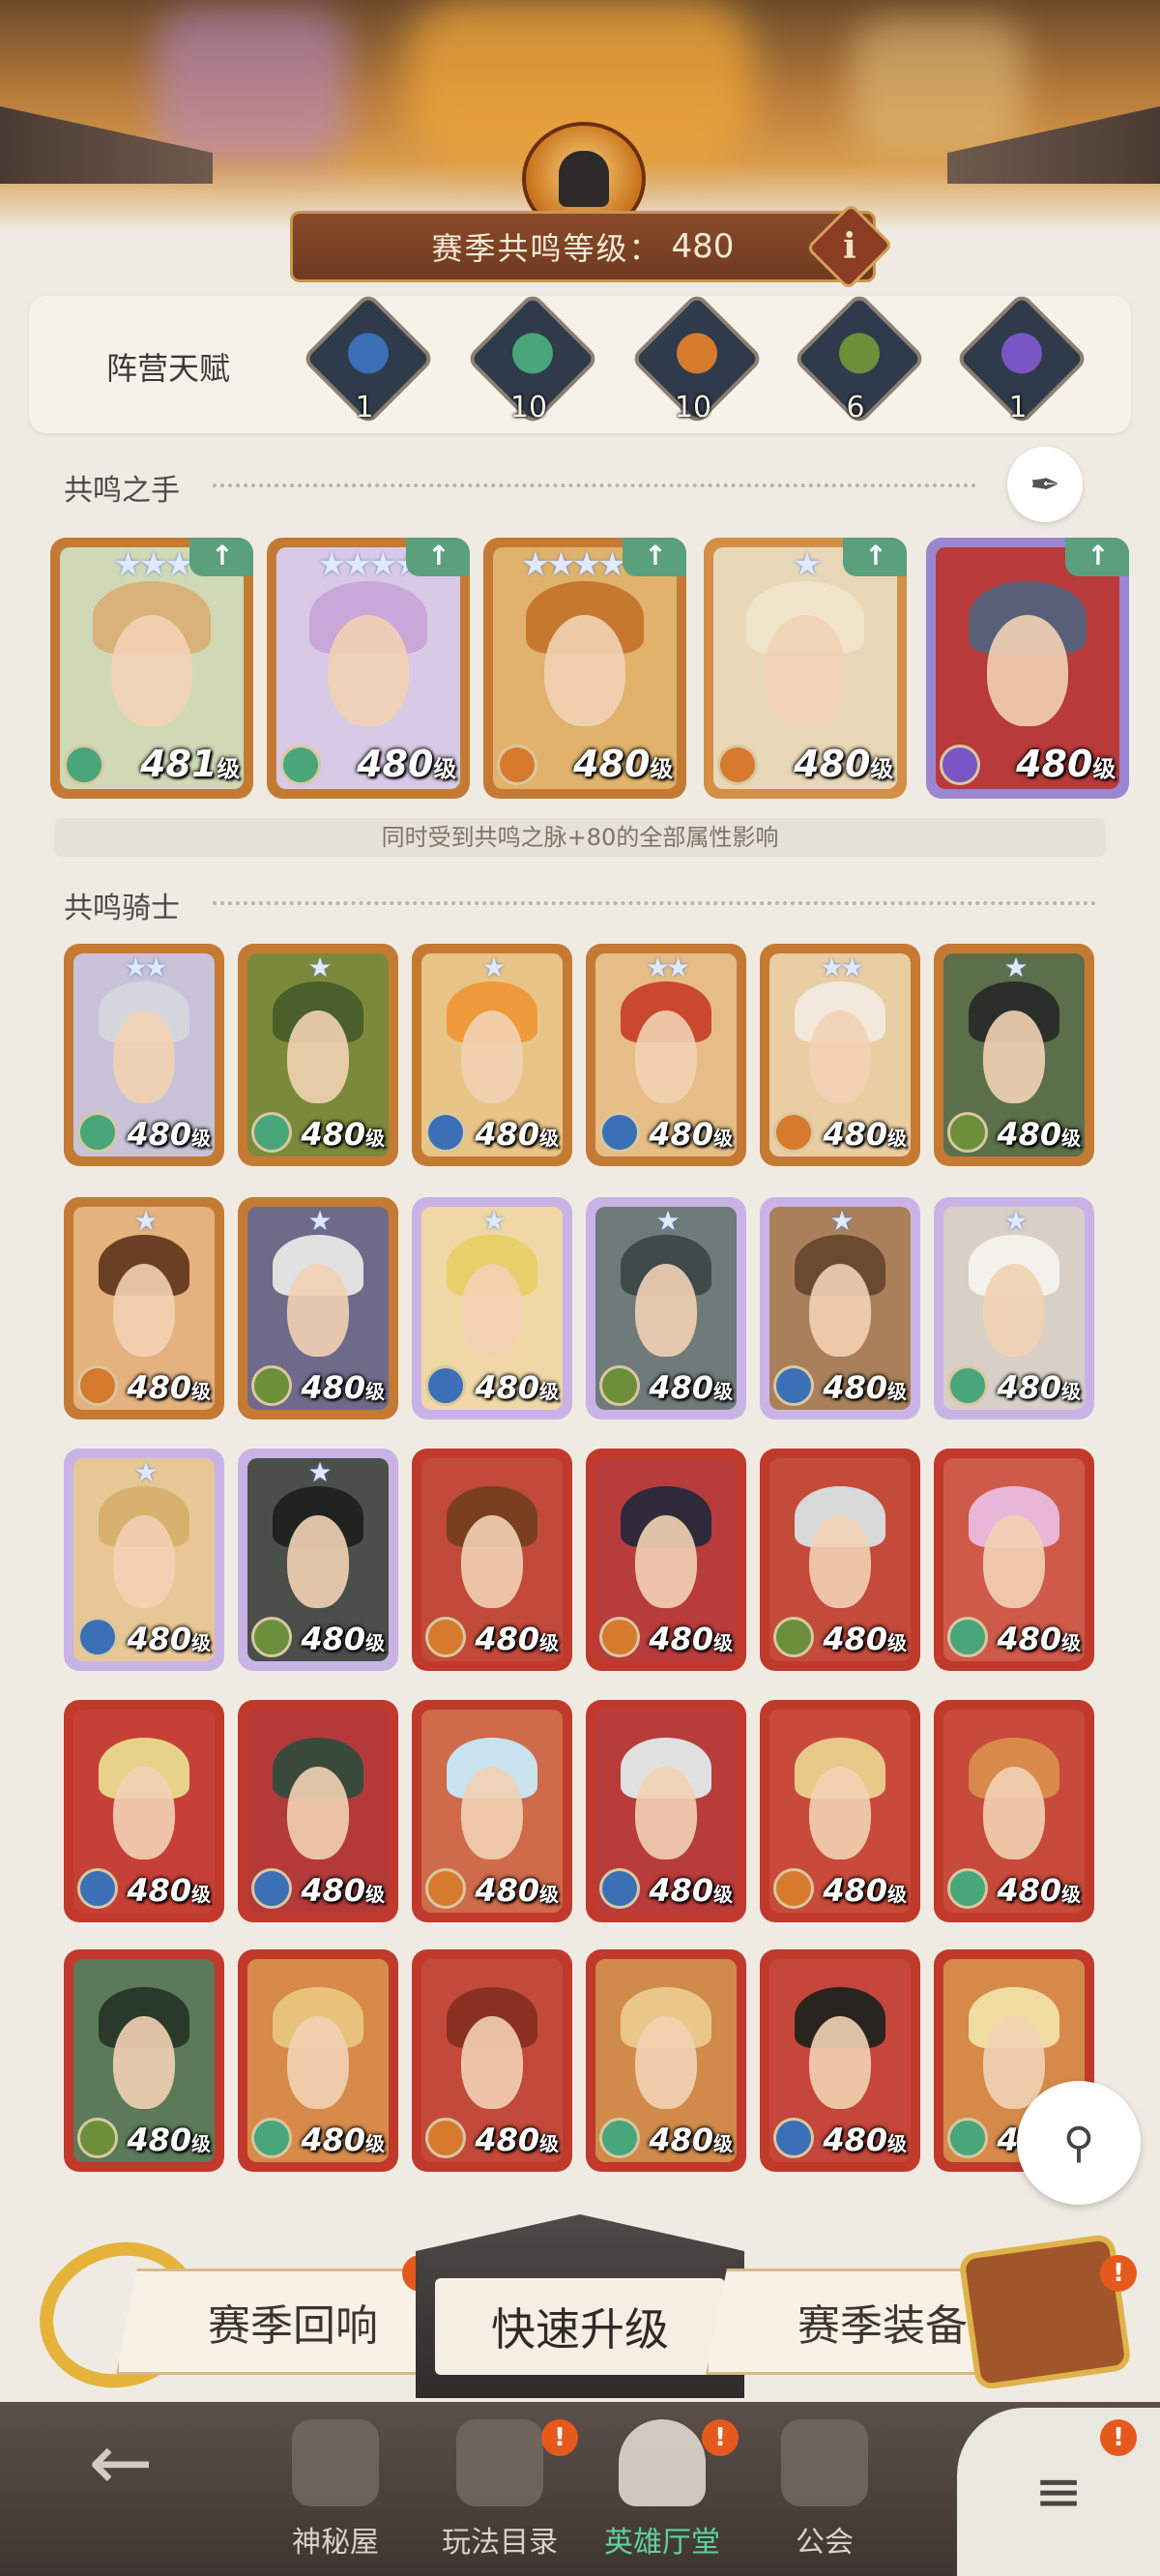  Describe the element at coordinates (335, 2543) in the screenshot. I see `nav-label: 神秘屋` at that location.